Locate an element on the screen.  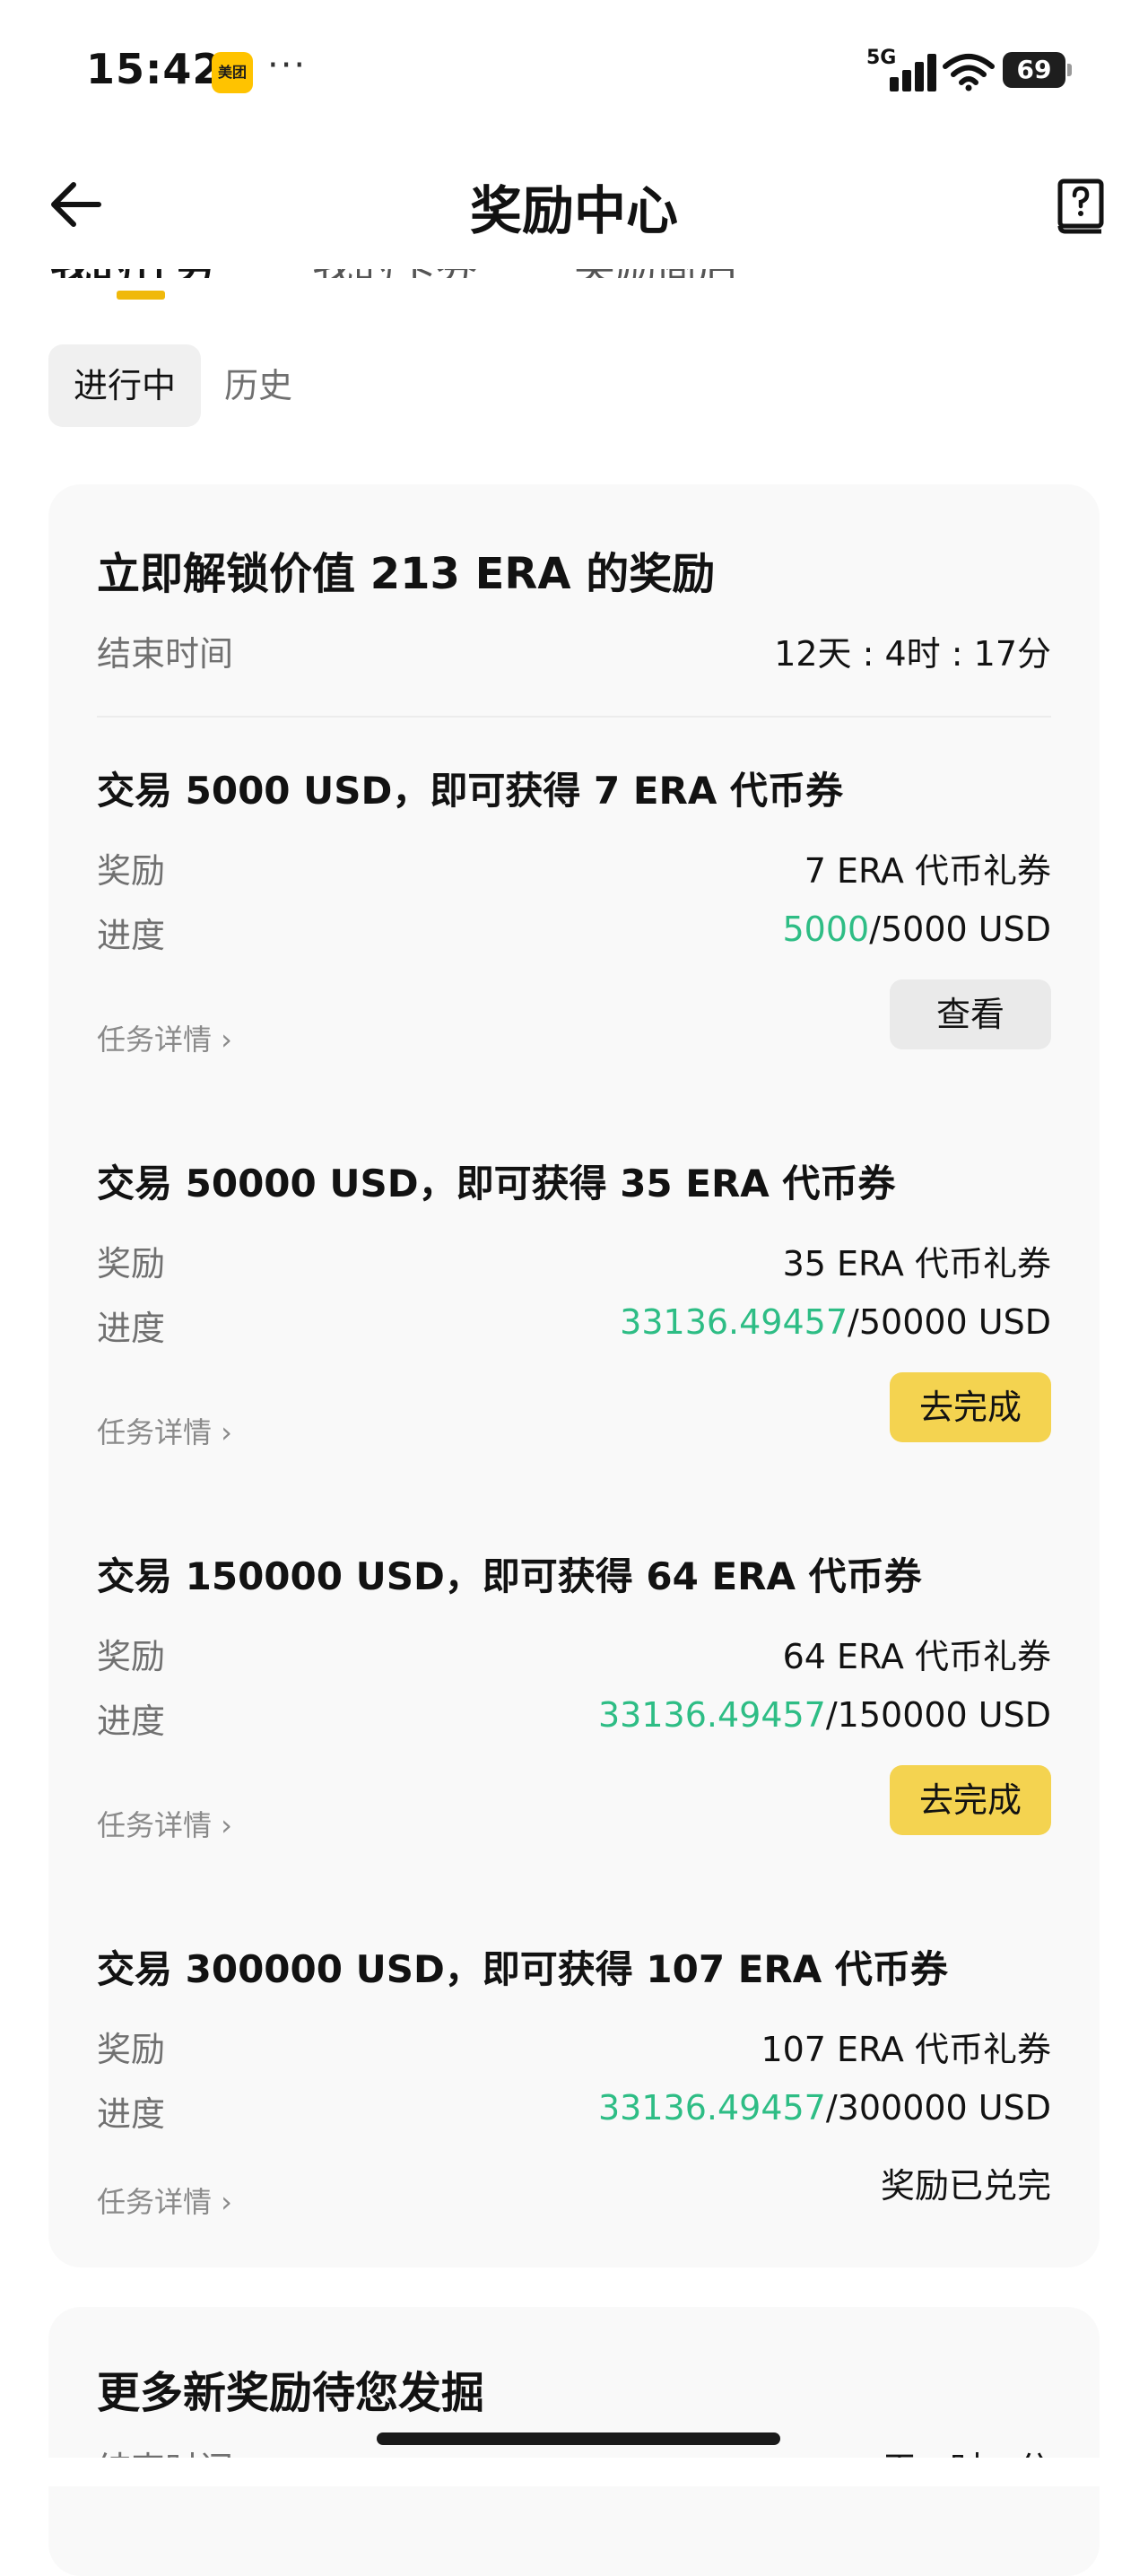
end-time-label: 结束时间 is located at coordinates (165, 654).